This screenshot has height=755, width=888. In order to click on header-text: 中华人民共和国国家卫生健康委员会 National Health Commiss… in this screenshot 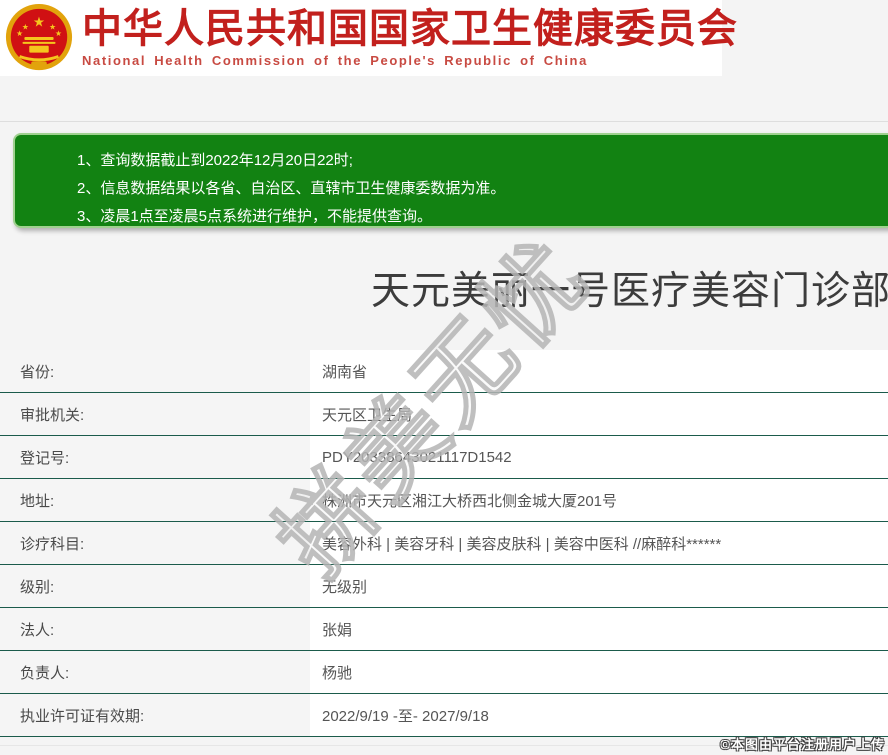, I will do `click(410, 38)`.